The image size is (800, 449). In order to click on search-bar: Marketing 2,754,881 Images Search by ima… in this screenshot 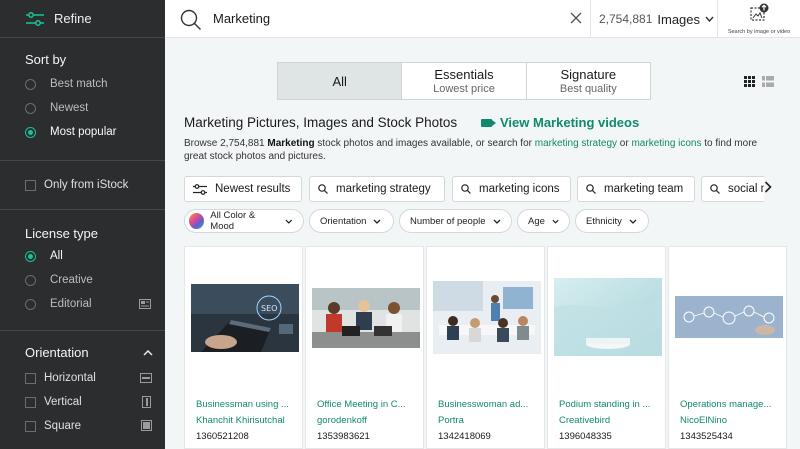, I will do `click(482, 19)`.